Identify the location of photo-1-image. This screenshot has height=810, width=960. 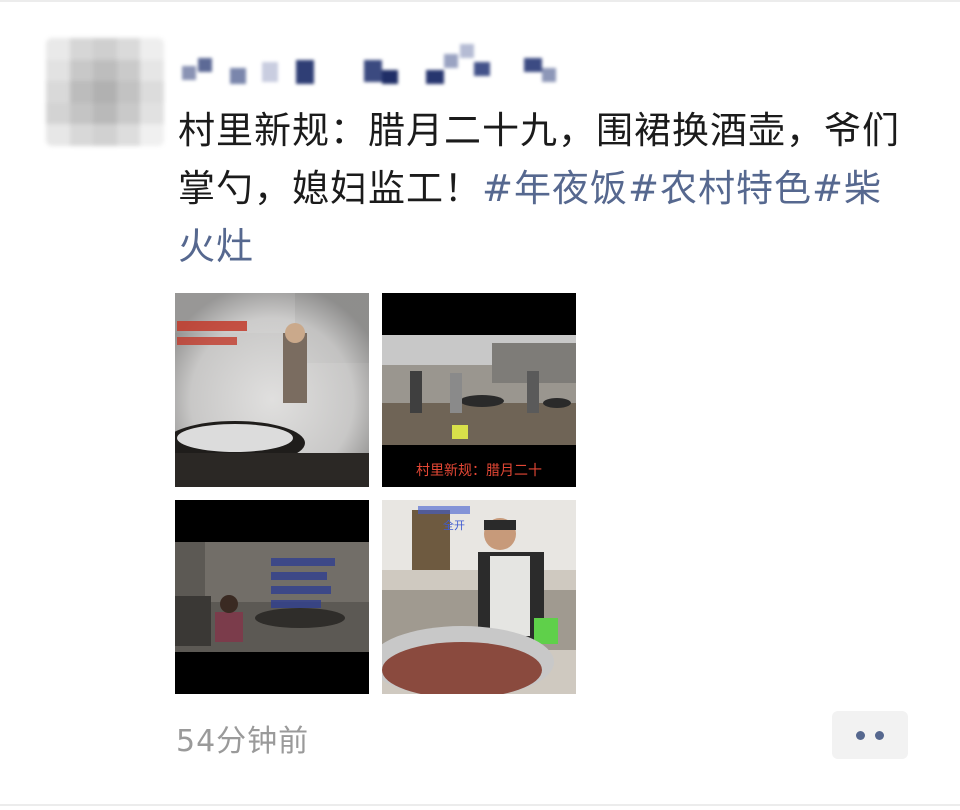
(272, 390).